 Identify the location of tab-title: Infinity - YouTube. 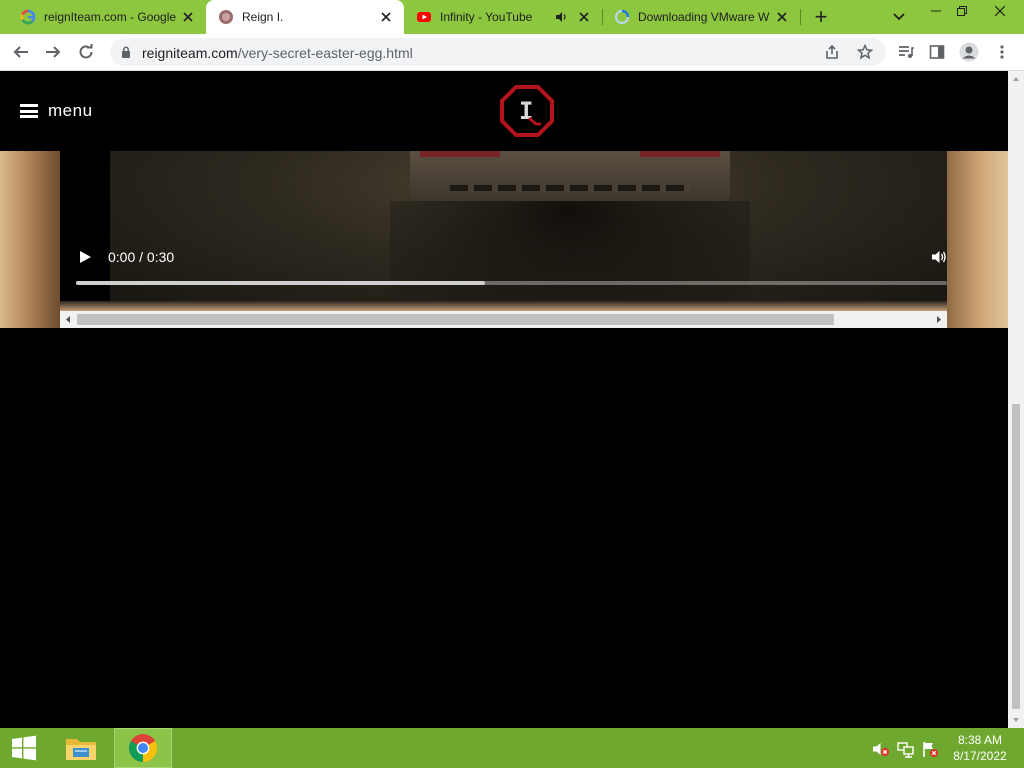
(486, 17).